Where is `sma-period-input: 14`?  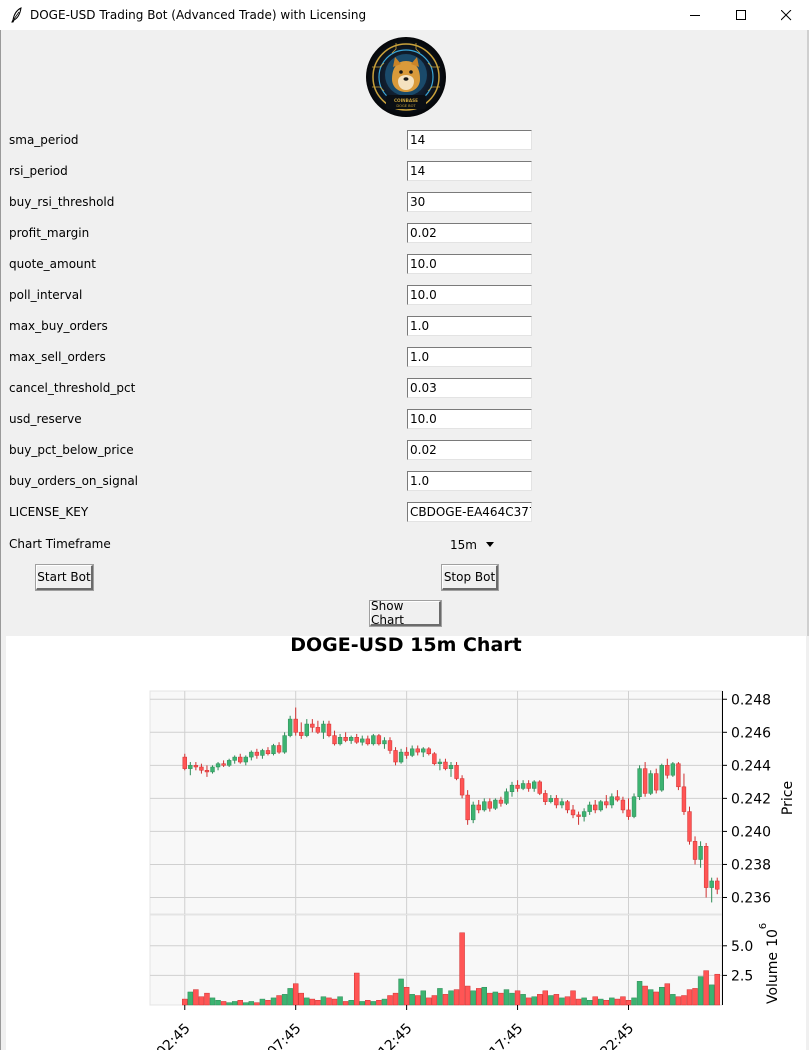 sma-period-input: 14 is located at coordinates (469, 140).